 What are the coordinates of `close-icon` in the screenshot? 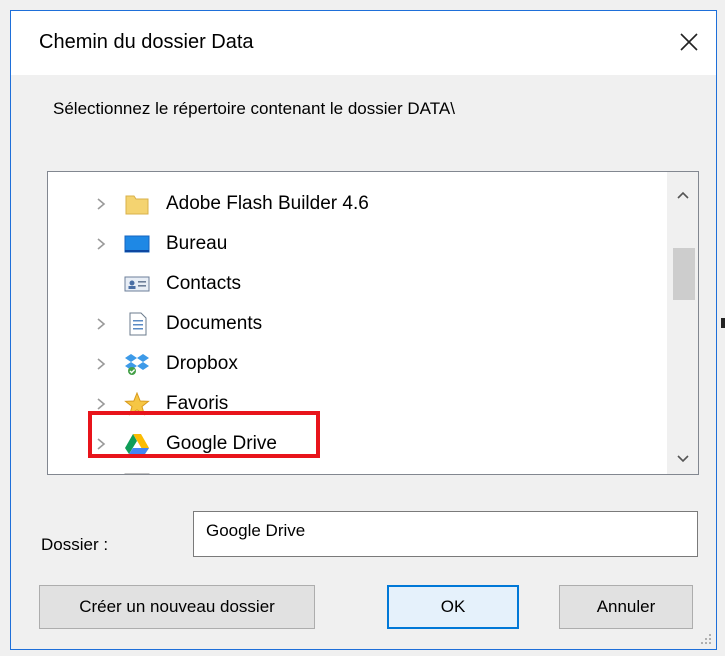 It's located at (689, 42).